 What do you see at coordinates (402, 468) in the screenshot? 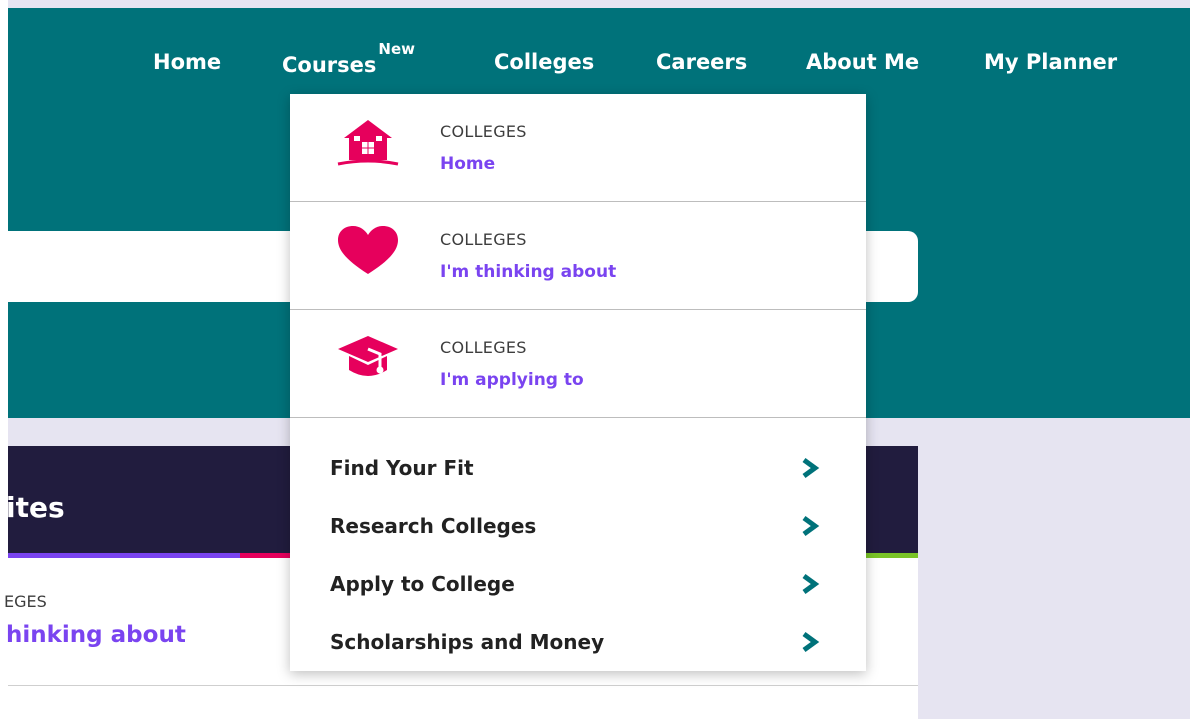
I see `link-label: Find Your Fit` at bounding box center [402, 468].